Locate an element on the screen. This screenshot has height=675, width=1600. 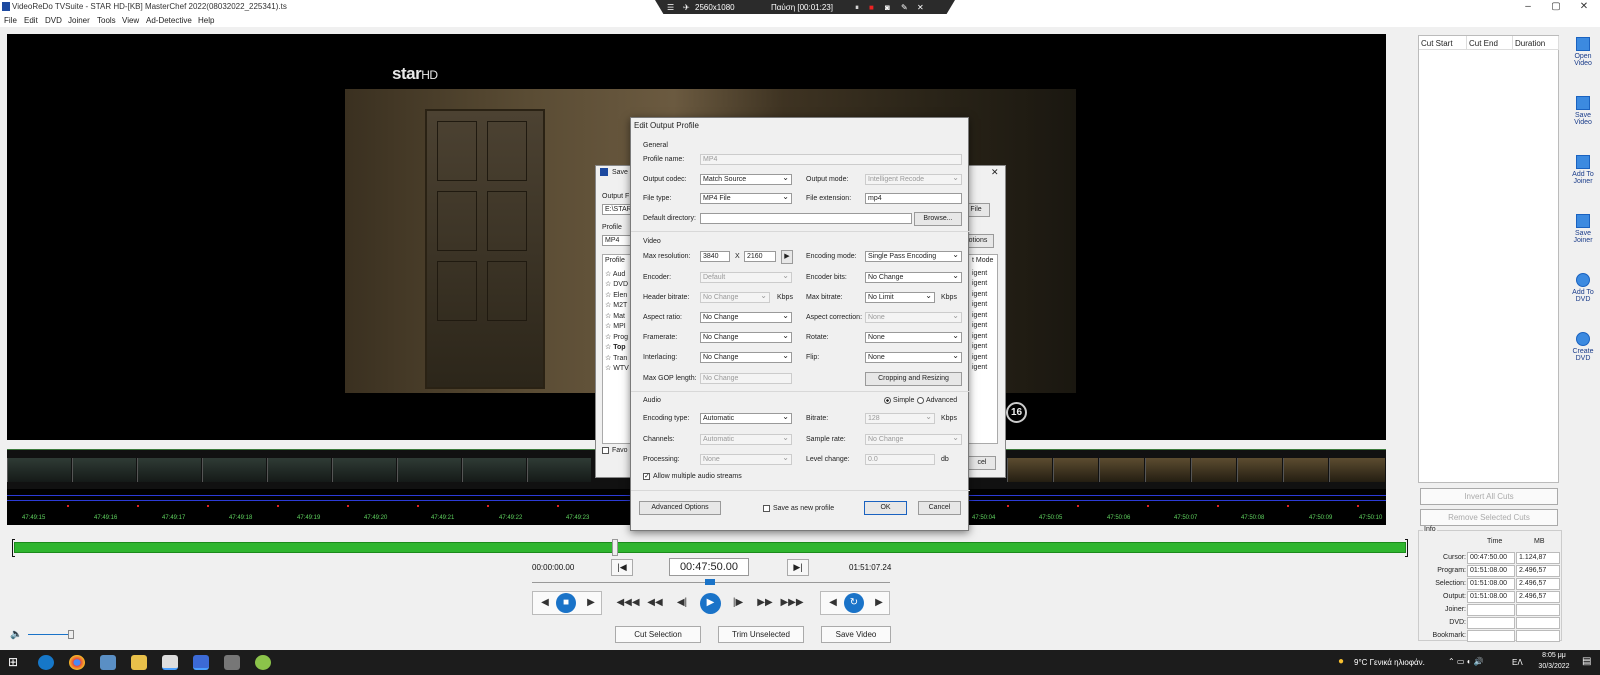
profile-list-item: ☆ Mat is located at coordinates (615, 316).